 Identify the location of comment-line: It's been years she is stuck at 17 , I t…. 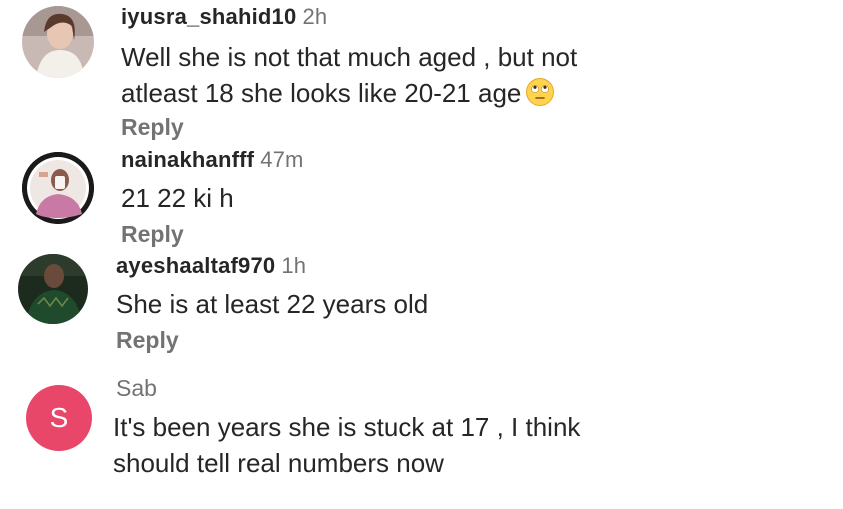
(347, 427).